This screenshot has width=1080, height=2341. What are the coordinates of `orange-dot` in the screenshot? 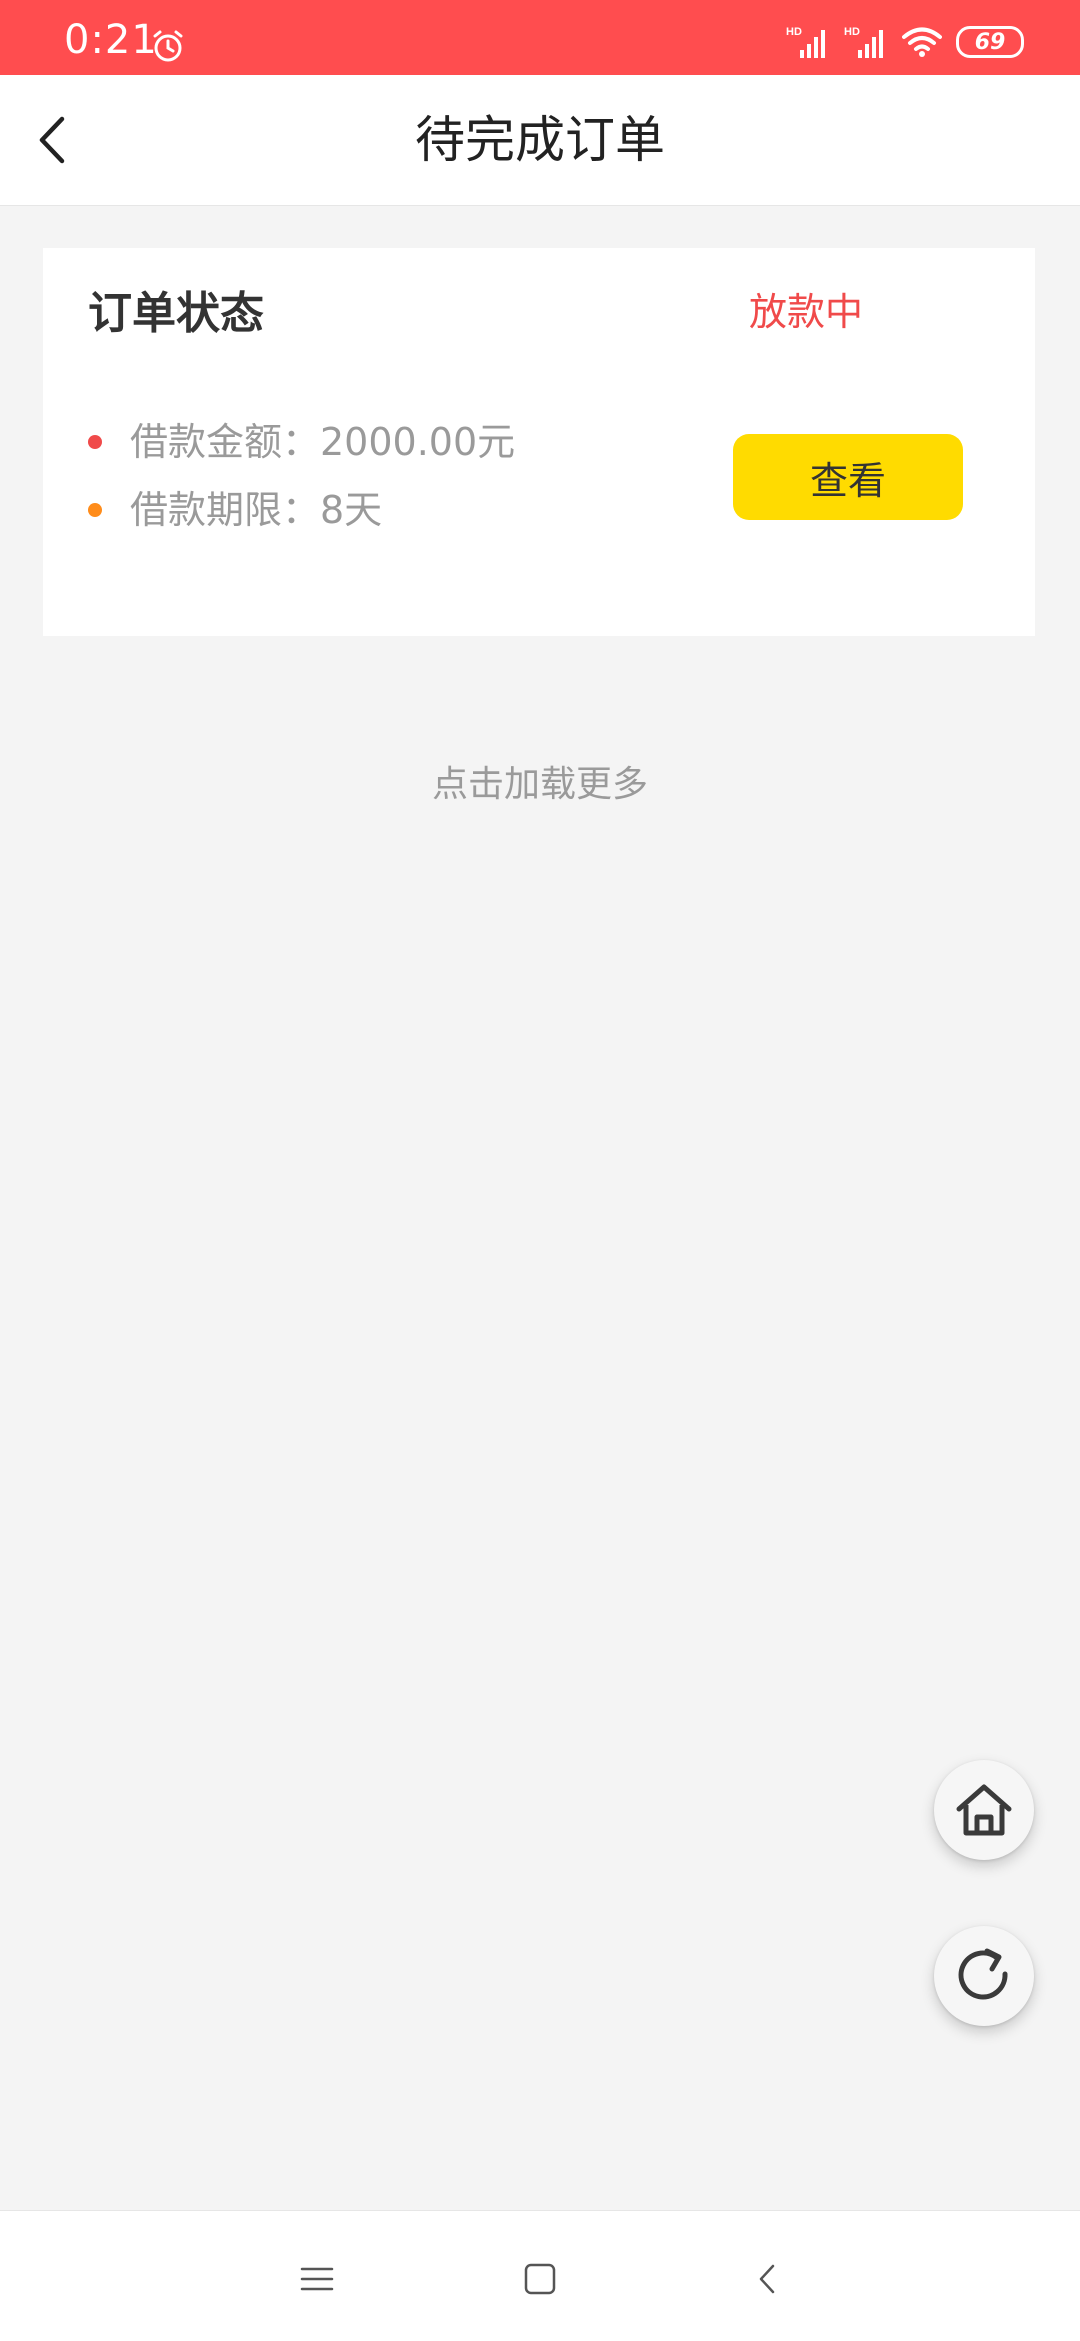 It's located at (95, 510).